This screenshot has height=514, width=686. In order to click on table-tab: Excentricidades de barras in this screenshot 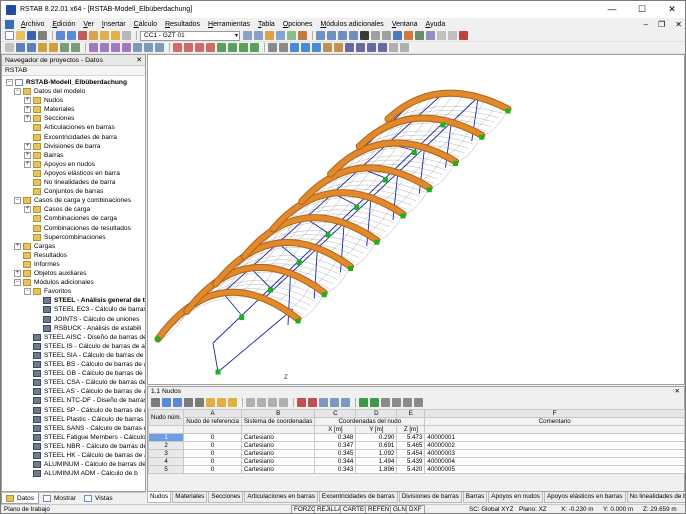, I will do `click(358, 497)`.